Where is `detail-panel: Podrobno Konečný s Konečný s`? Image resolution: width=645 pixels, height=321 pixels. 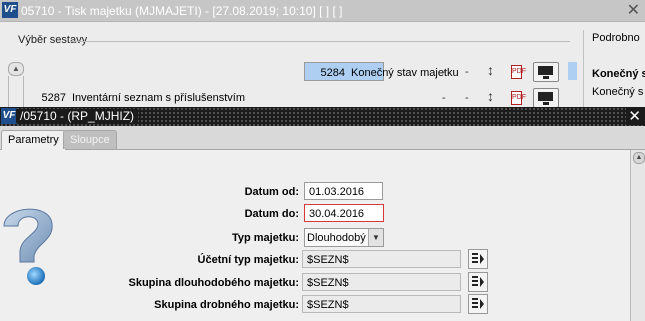 detail-panel: Podrobno Konečný s Konečný s is located at coordinates (614, 70).